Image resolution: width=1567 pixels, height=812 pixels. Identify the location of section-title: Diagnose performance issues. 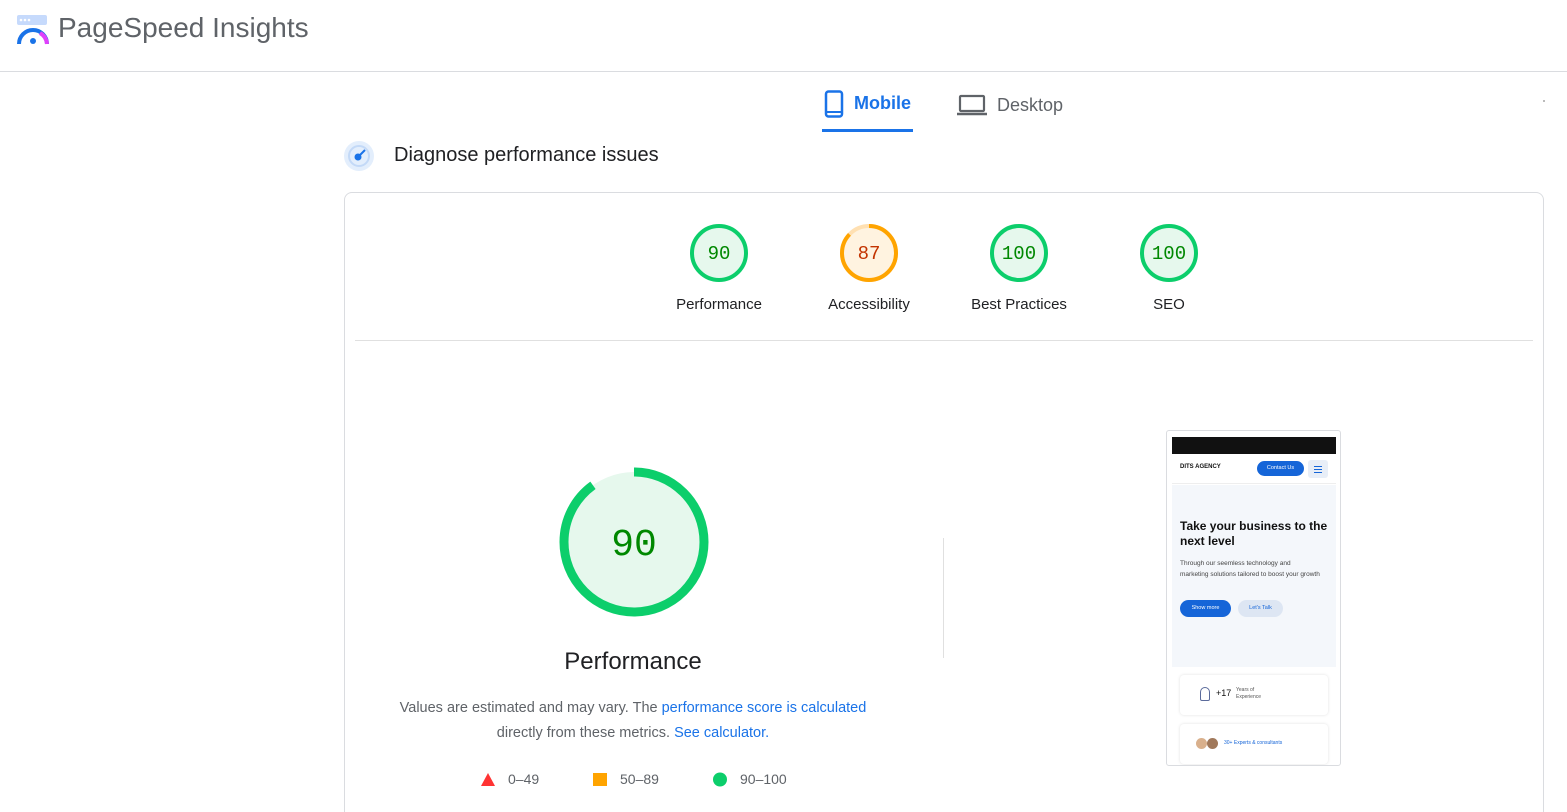
(526, 155).